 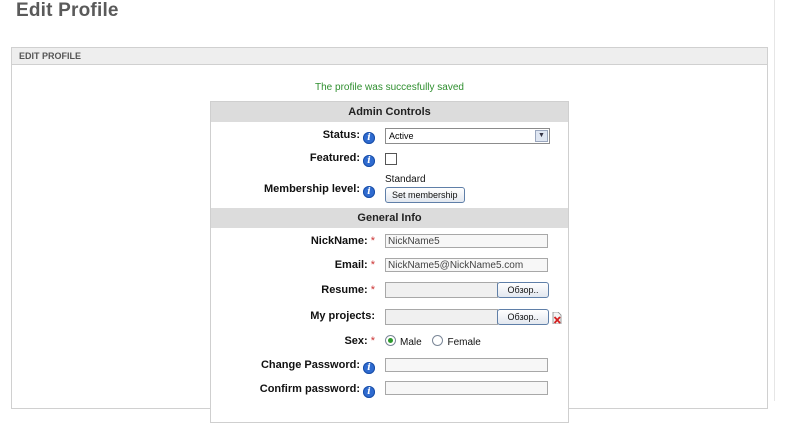 I want to click on nickname-label: NickName:, so click(x=339, y=241).